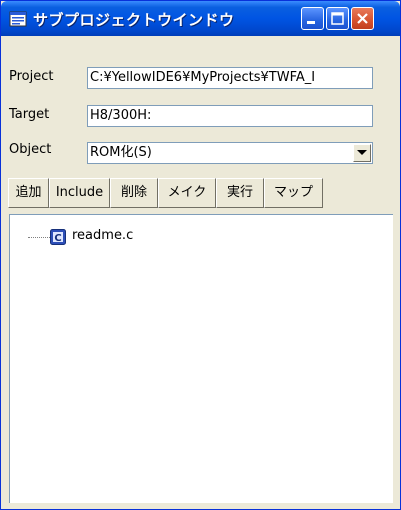 This screenshot has width=401, height=510. Describe the element at coordinates (201, 504) in the screenshot. I see `window-bottom-edge` at that location.